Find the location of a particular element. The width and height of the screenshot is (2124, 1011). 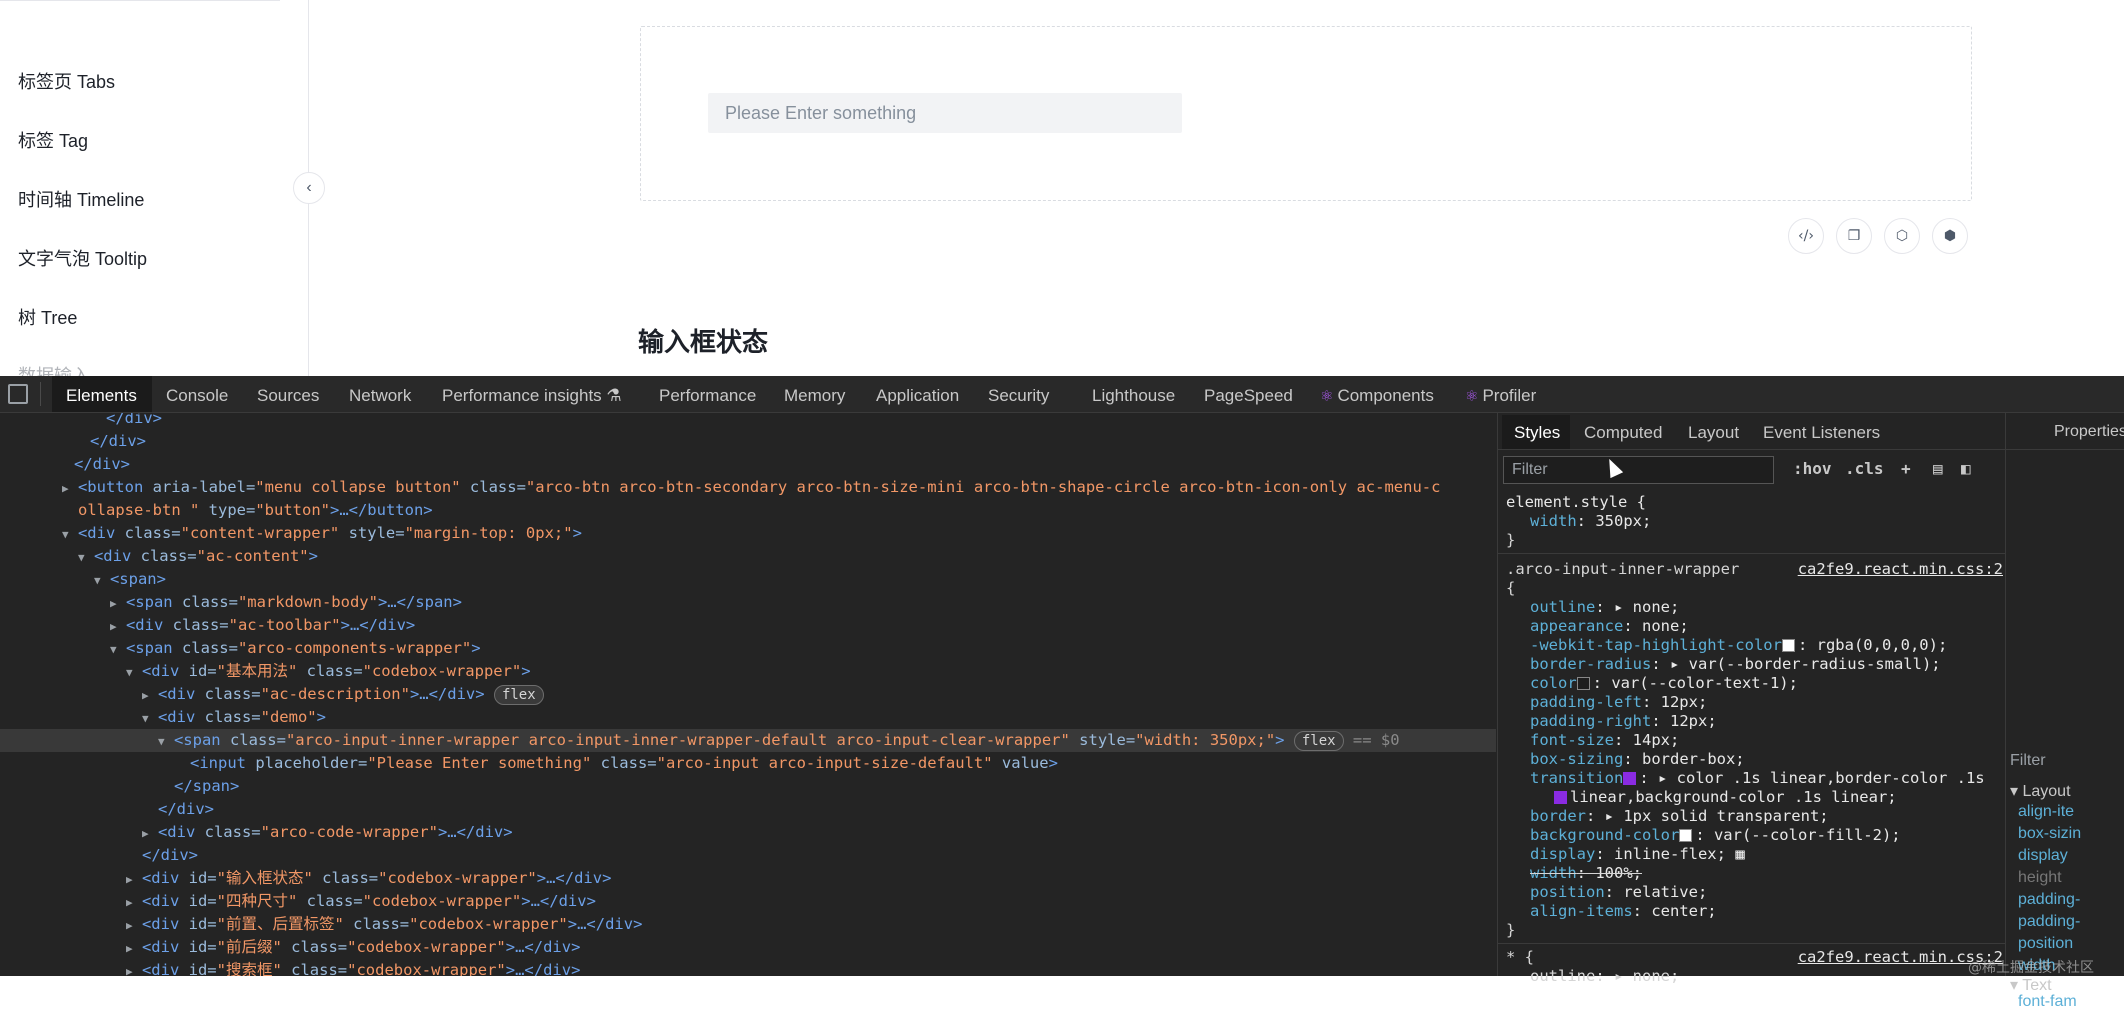

dom-line: </span> is located at coordinates (748, 786).